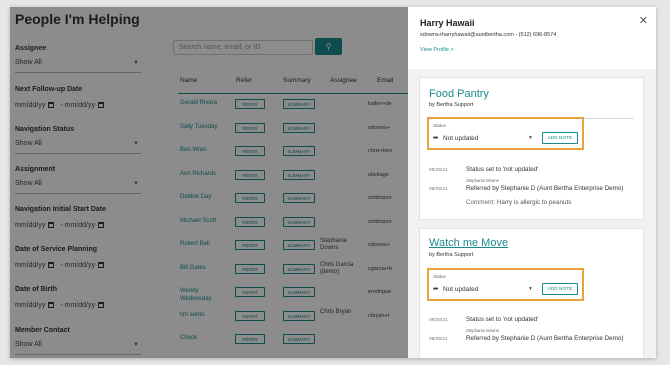 The width and height of the screenshot is (670, 365). I want to click on referral-title: Watch me Move, so click(468, 243).